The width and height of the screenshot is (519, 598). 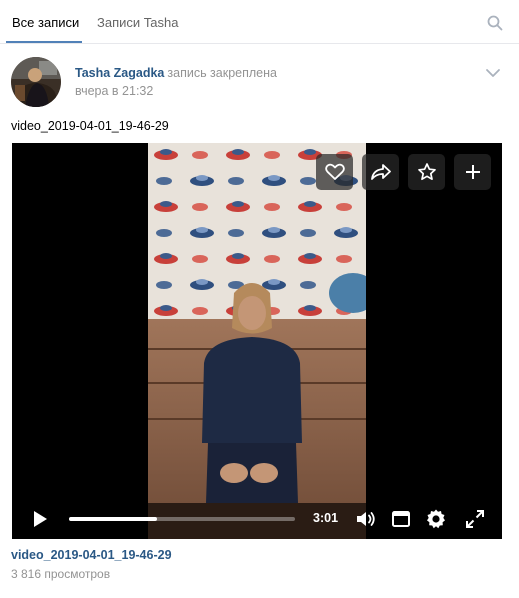 I want to click on search-icon, so click(x=495, y=23).